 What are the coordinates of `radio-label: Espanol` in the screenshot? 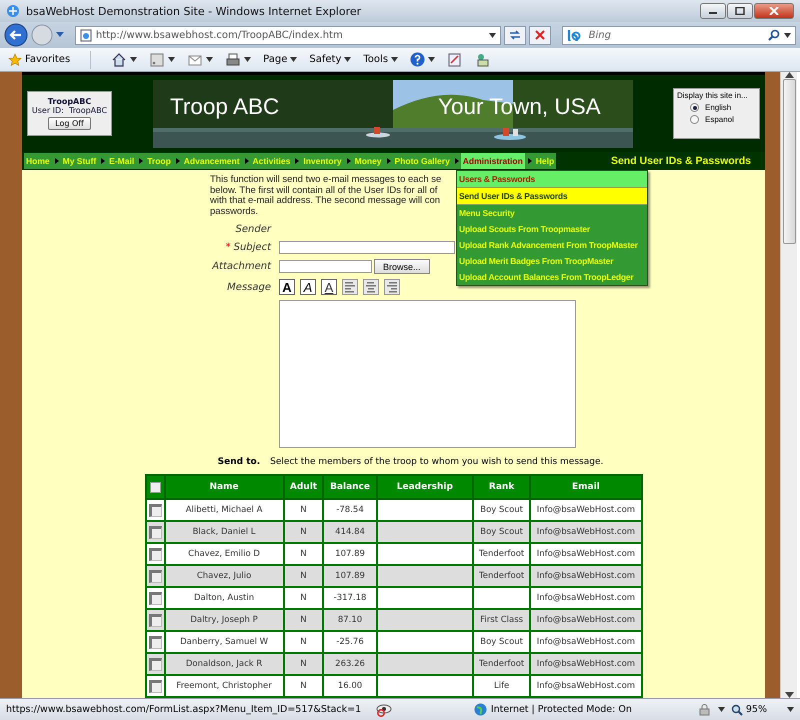 It's located at (719, 119).